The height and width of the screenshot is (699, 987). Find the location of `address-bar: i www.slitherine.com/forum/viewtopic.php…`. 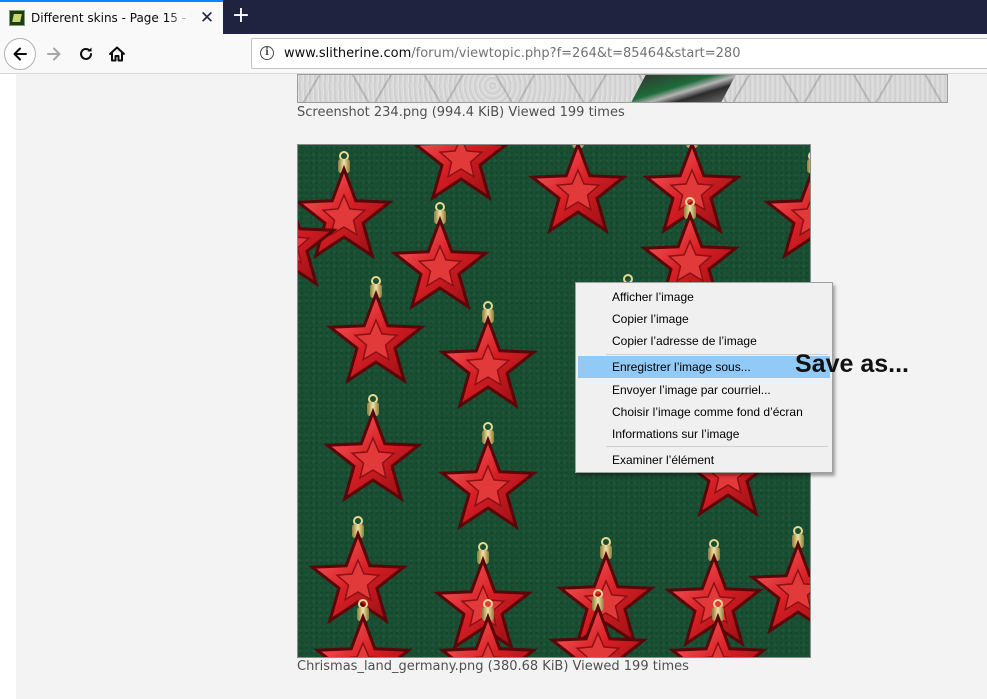

address-bar: i www.slitherine.com/forum/viewtopic.php… is located at coordinates (619, 53).